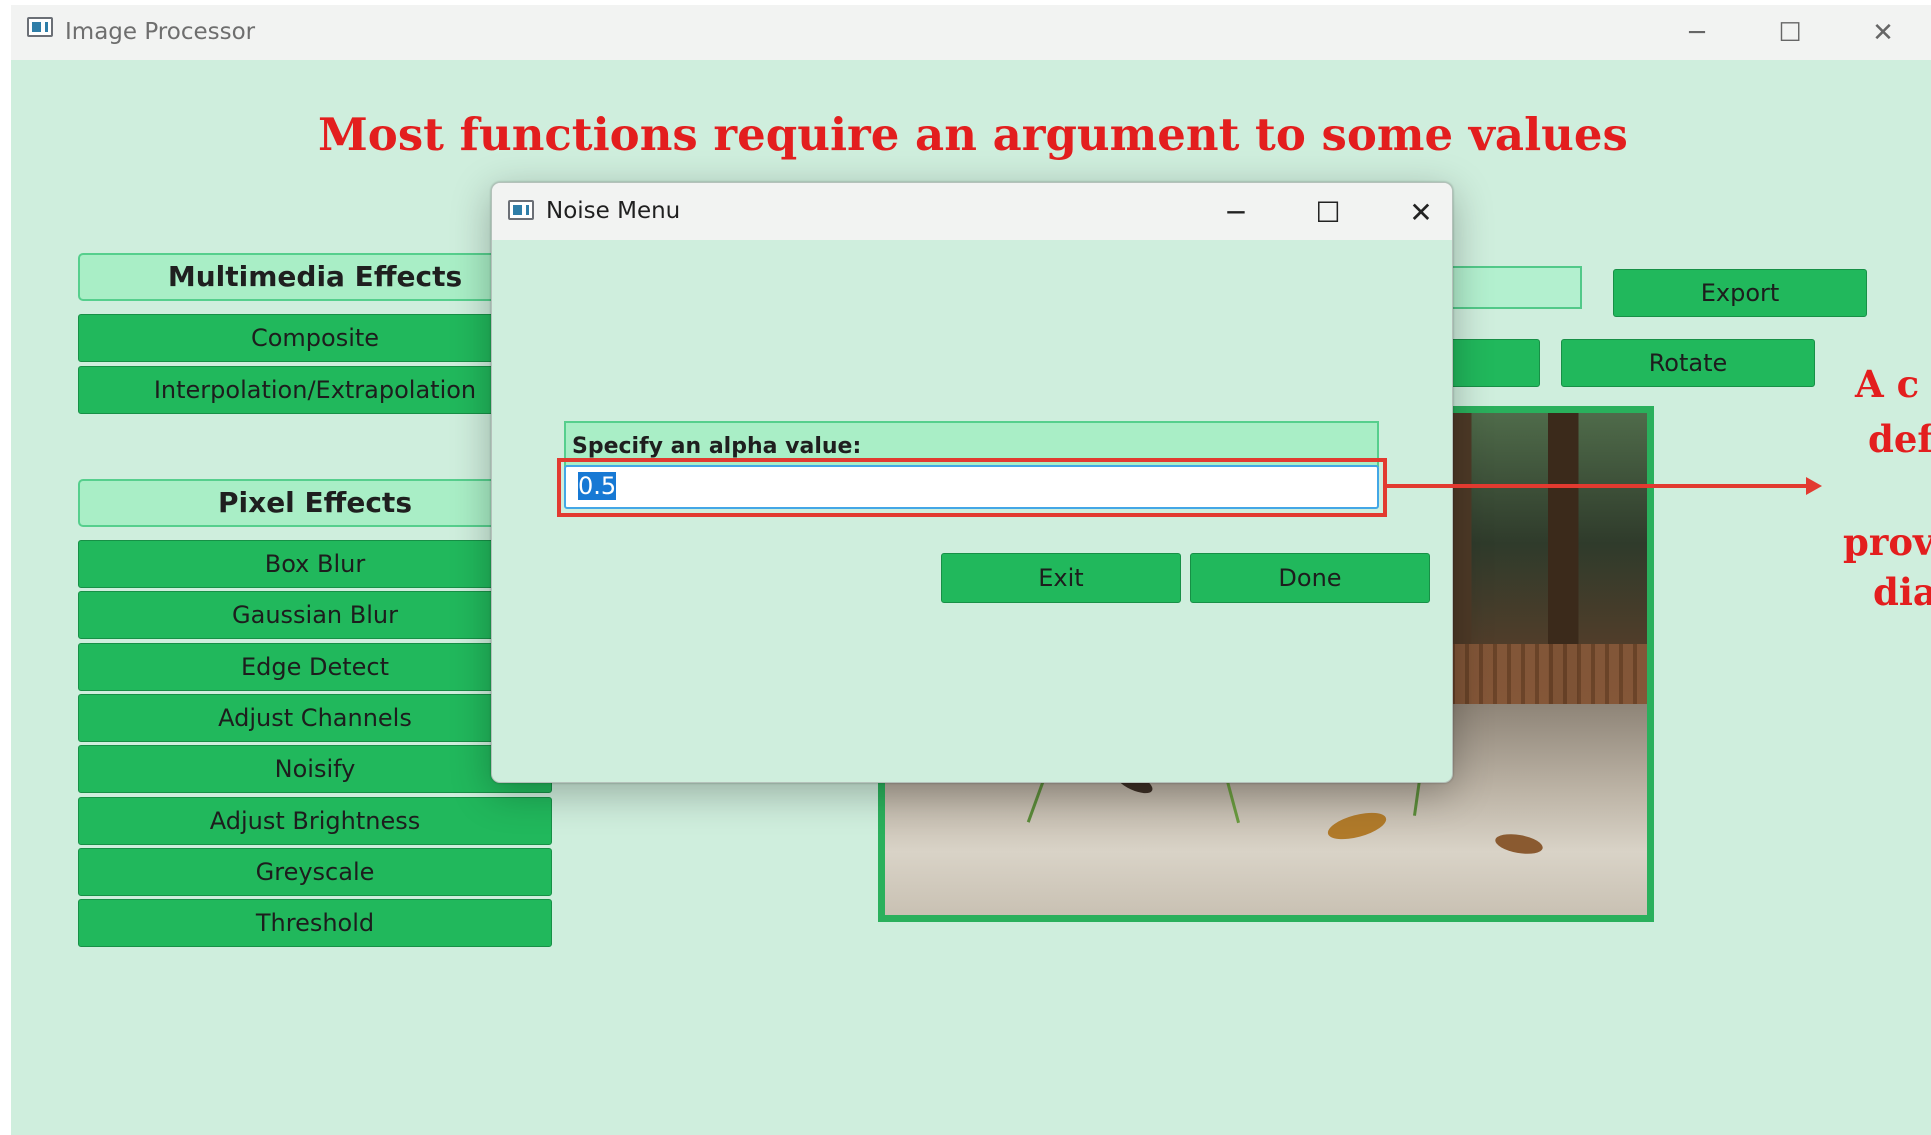  What do you see at coordinates (971, 444) in the screenshot?
I see `alpha-value-label: Specify an alpha value:` at bounding box center [971, 444].